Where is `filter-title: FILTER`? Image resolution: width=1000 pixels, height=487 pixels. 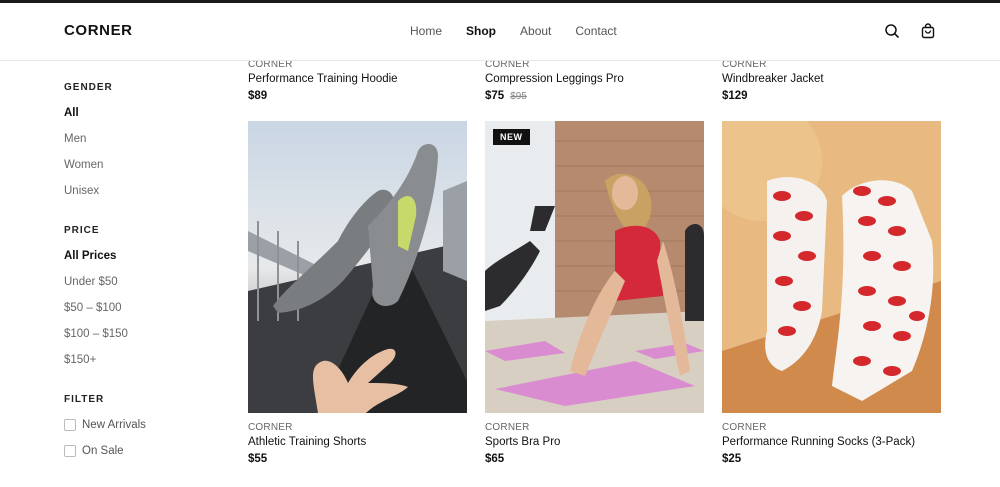
filter-title: FILTER is located at coordinates (84, 399).